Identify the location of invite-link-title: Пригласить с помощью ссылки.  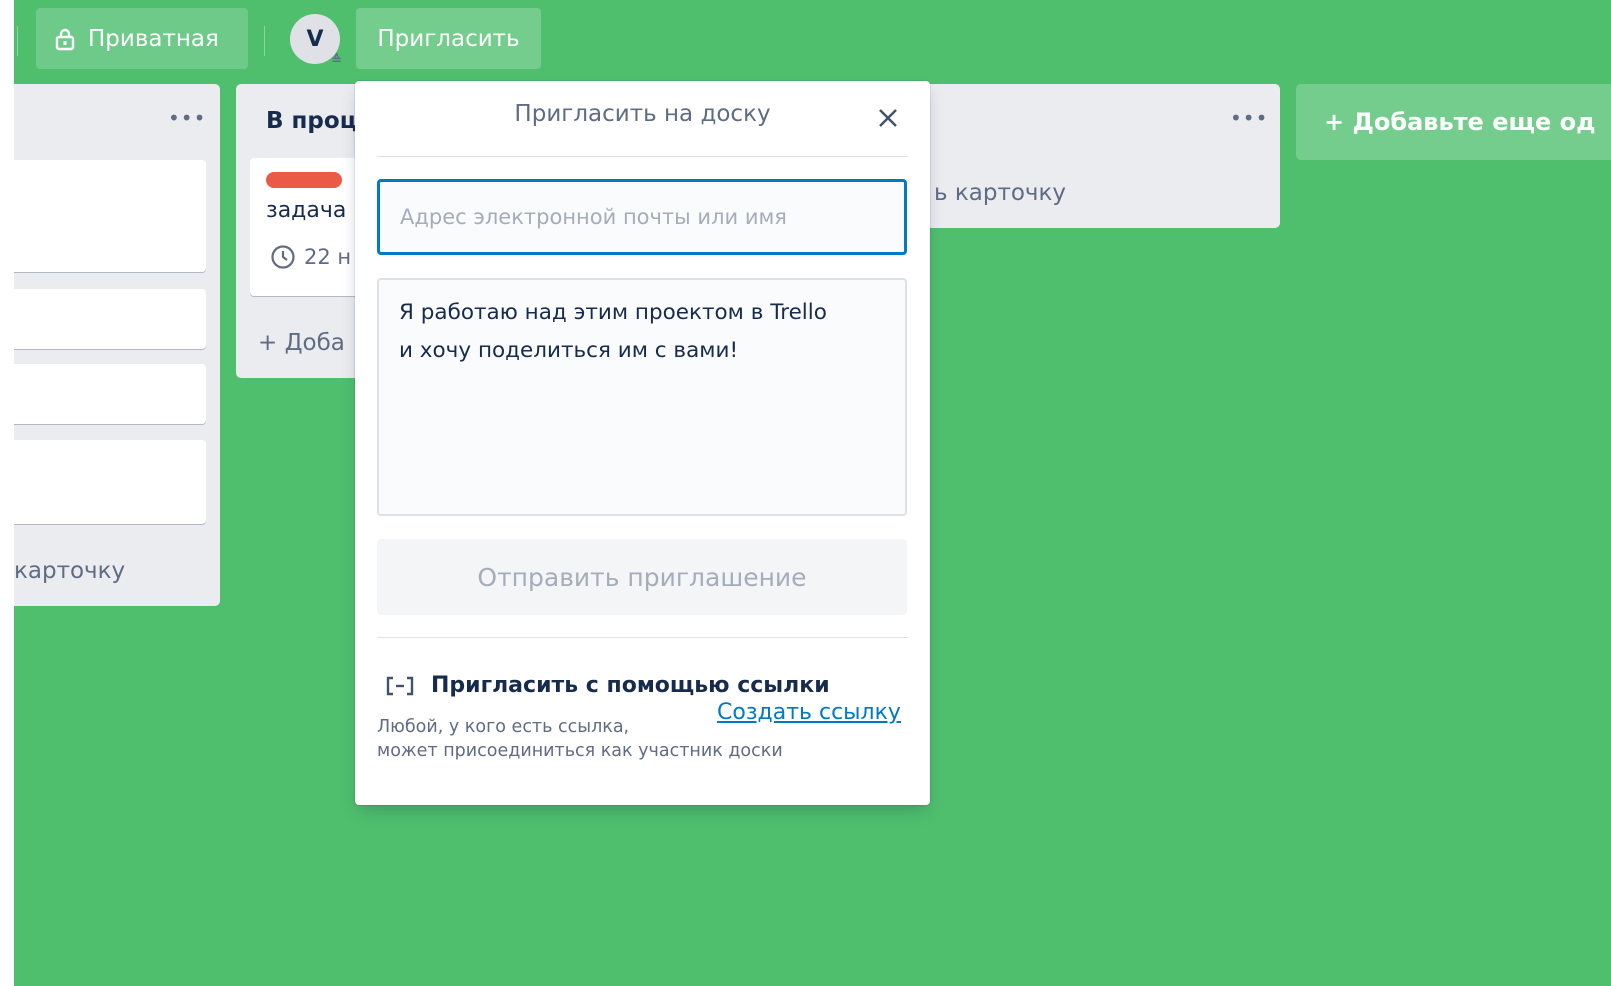
(630, 685).